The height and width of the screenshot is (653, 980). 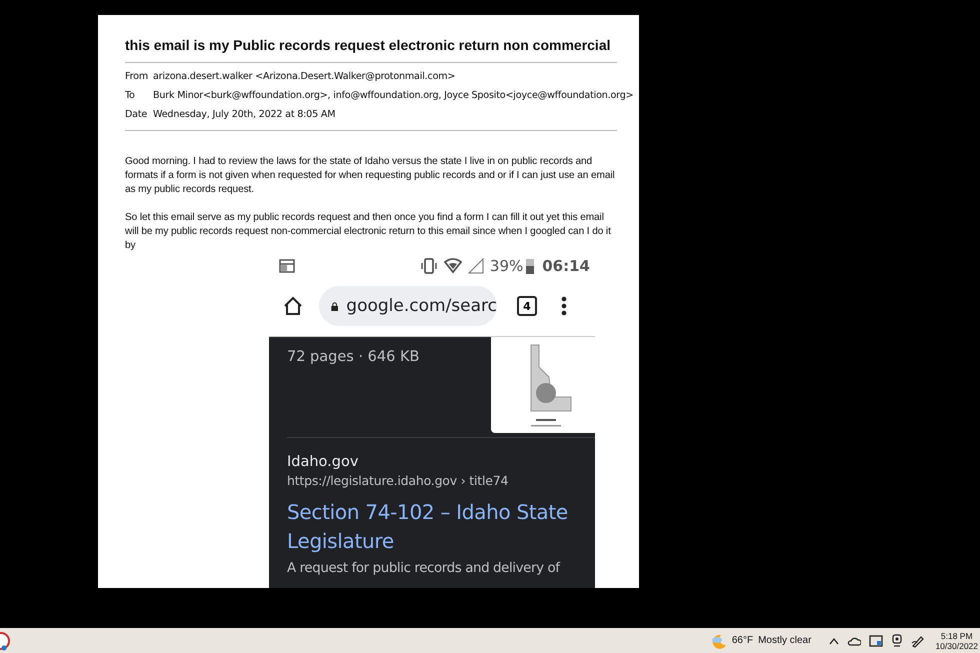 I want to click on wifi-icon, so click(x=453, y=266).